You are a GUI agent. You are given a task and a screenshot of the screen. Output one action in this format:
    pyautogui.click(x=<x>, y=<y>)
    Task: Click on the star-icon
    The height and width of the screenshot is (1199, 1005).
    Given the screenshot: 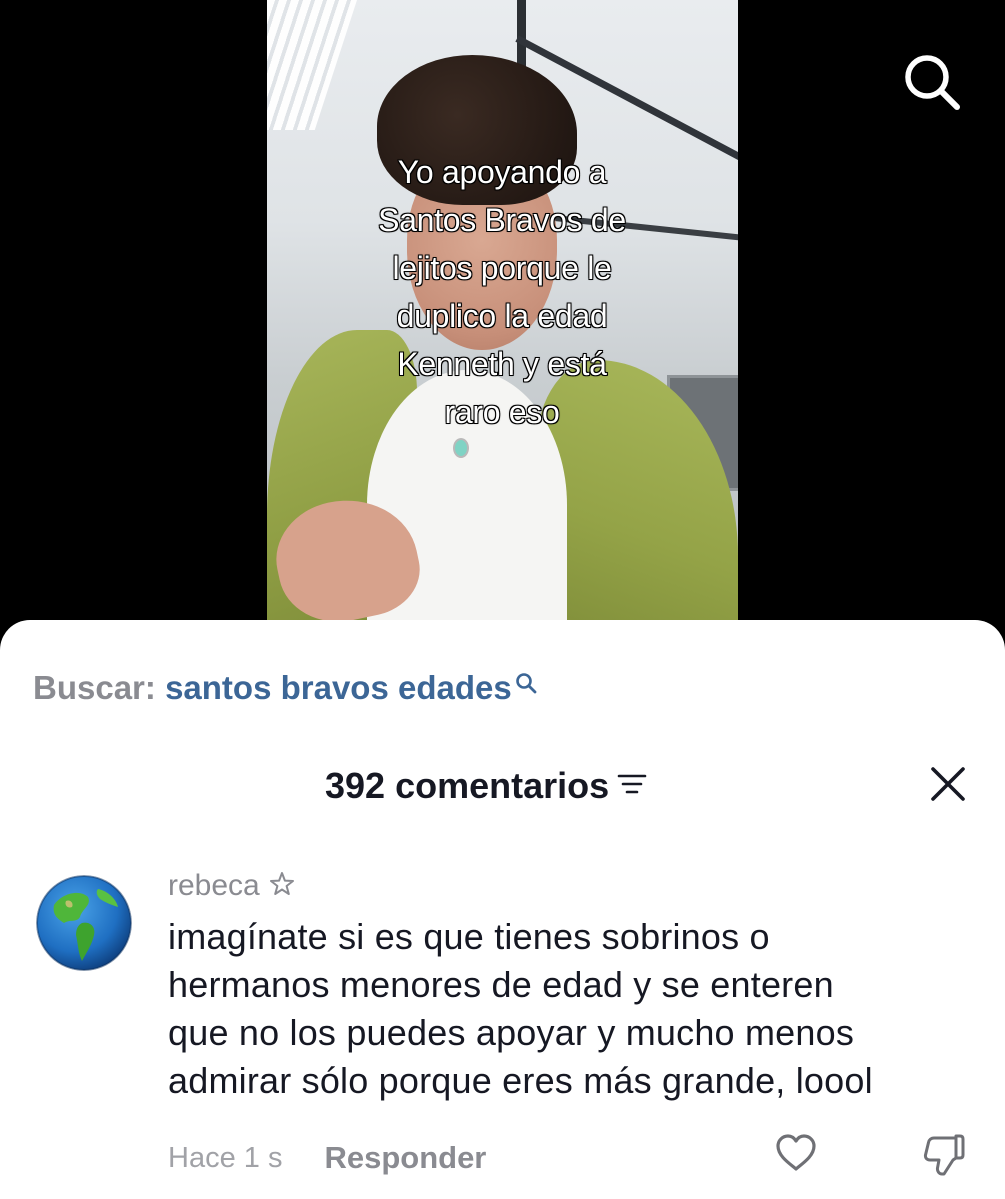 What is the action you would take?
    pyautogui.click(x=282, y=886)
    